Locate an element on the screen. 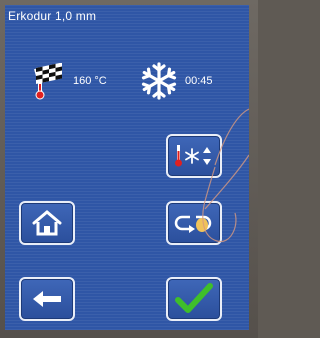 The width and height of the screenshot is (320, 338). scan-cycle-icon is located at coordinates (193, 224).